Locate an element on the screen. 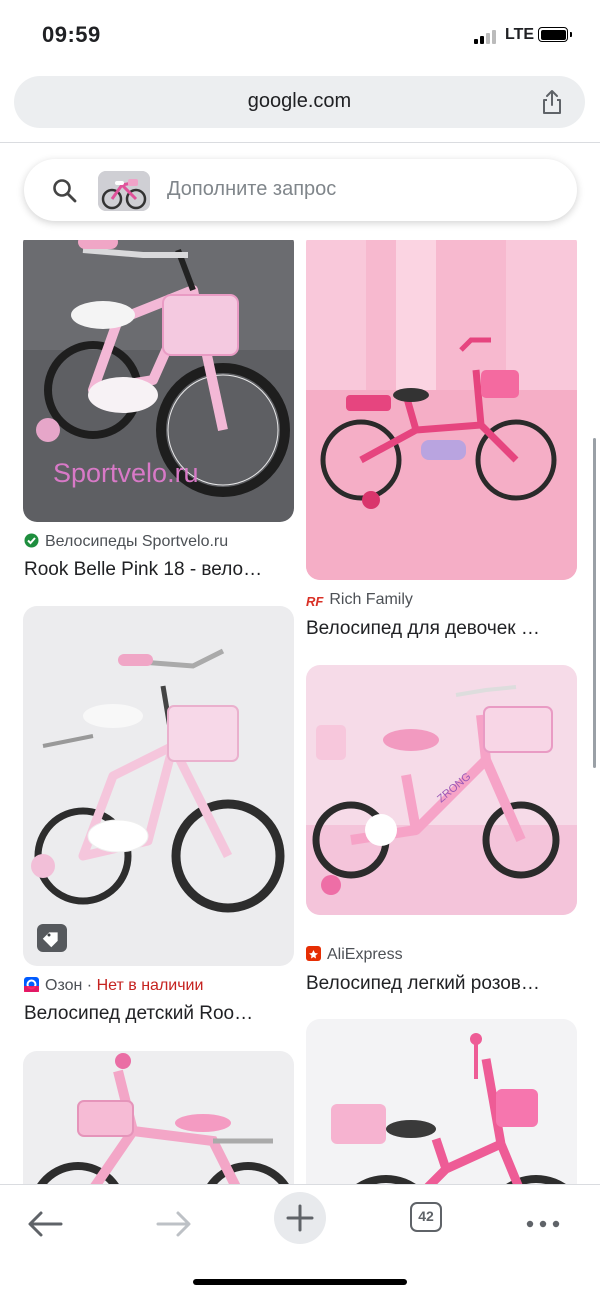 The width and height of the screenshot is (600, 1298). query-image-thumbnail is located at coordinates (124, 191).